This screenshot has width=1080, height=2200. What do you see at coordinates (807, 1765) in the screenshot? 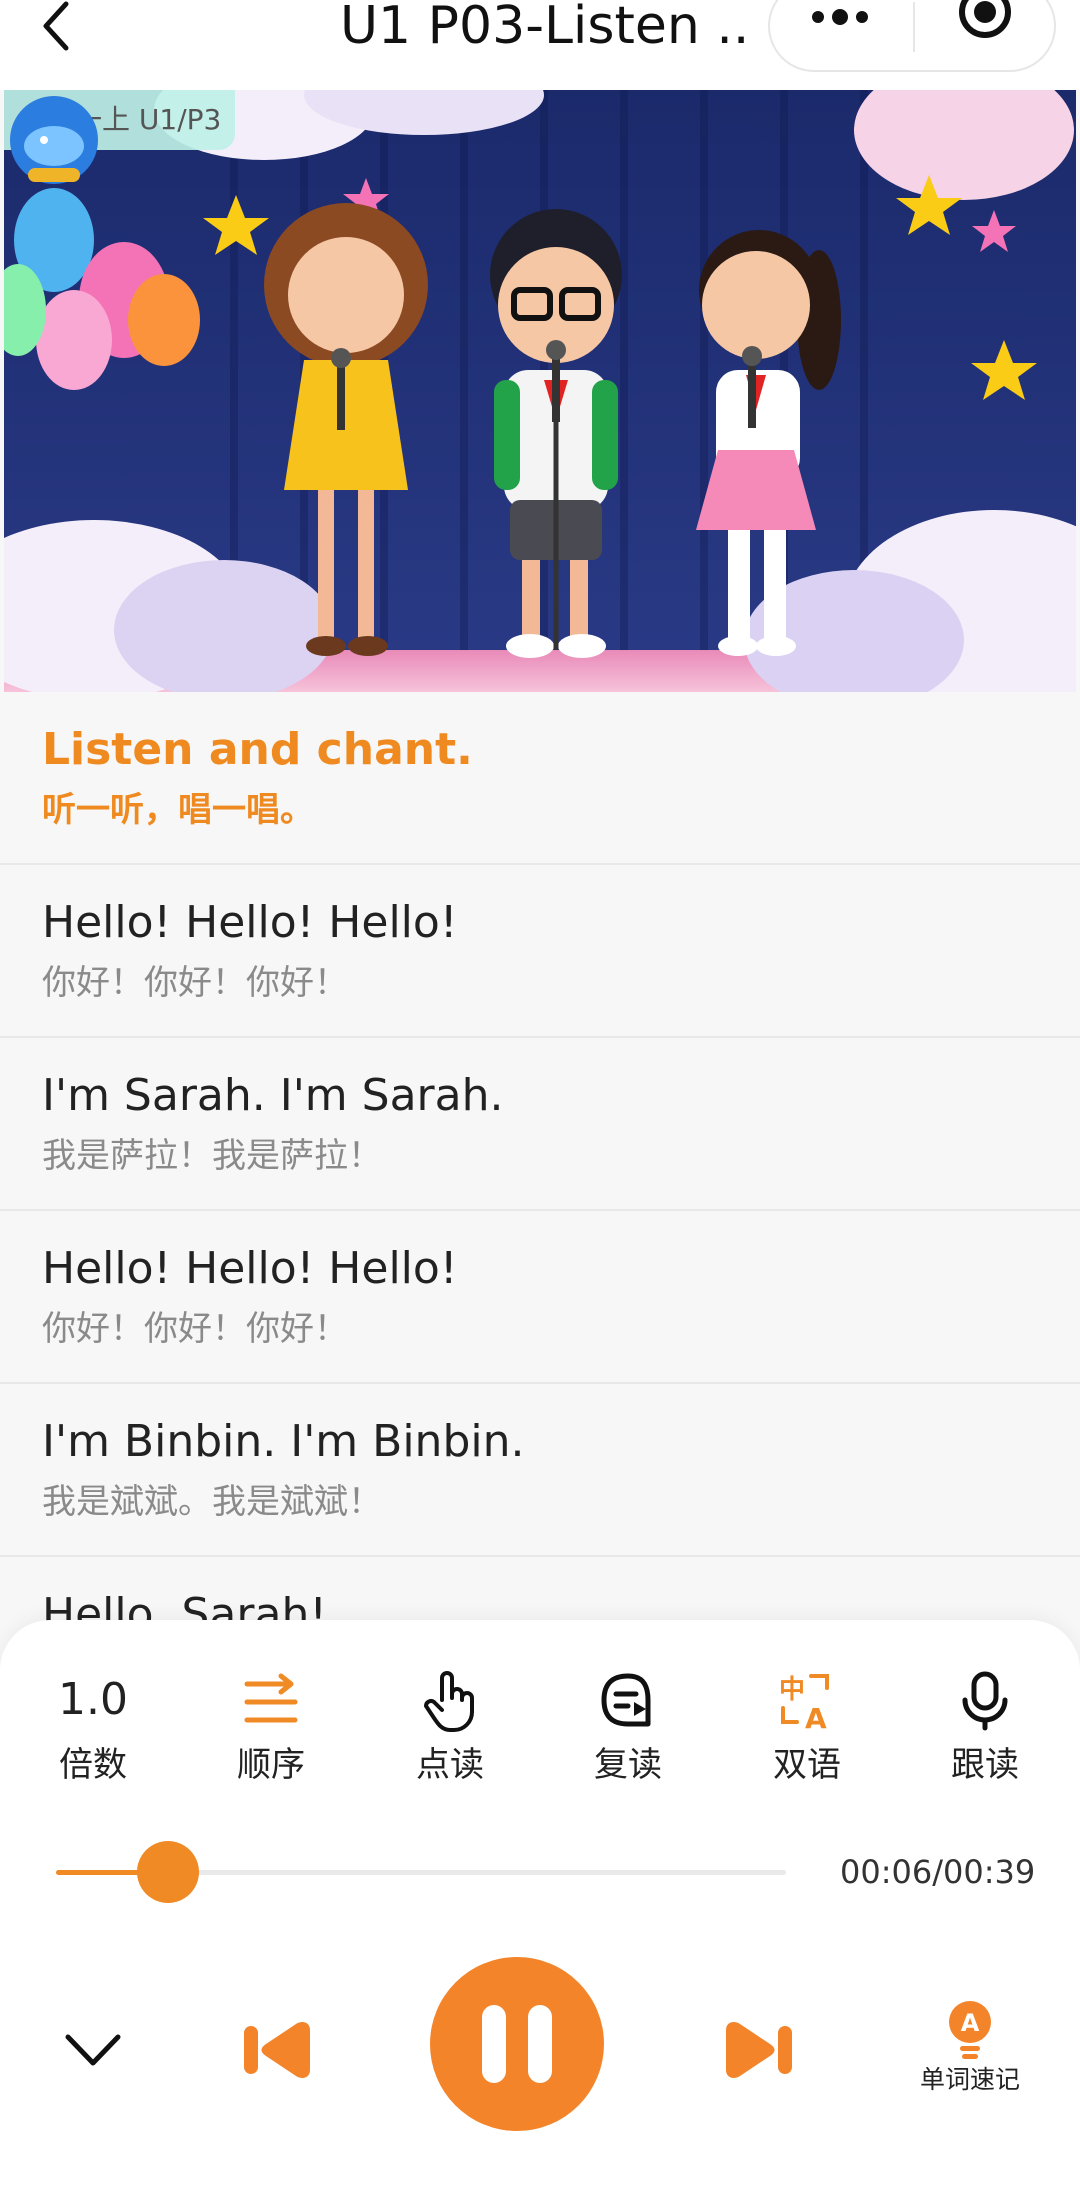
I see `bilingual-label: 双语` at bounding box center [807, 1765].